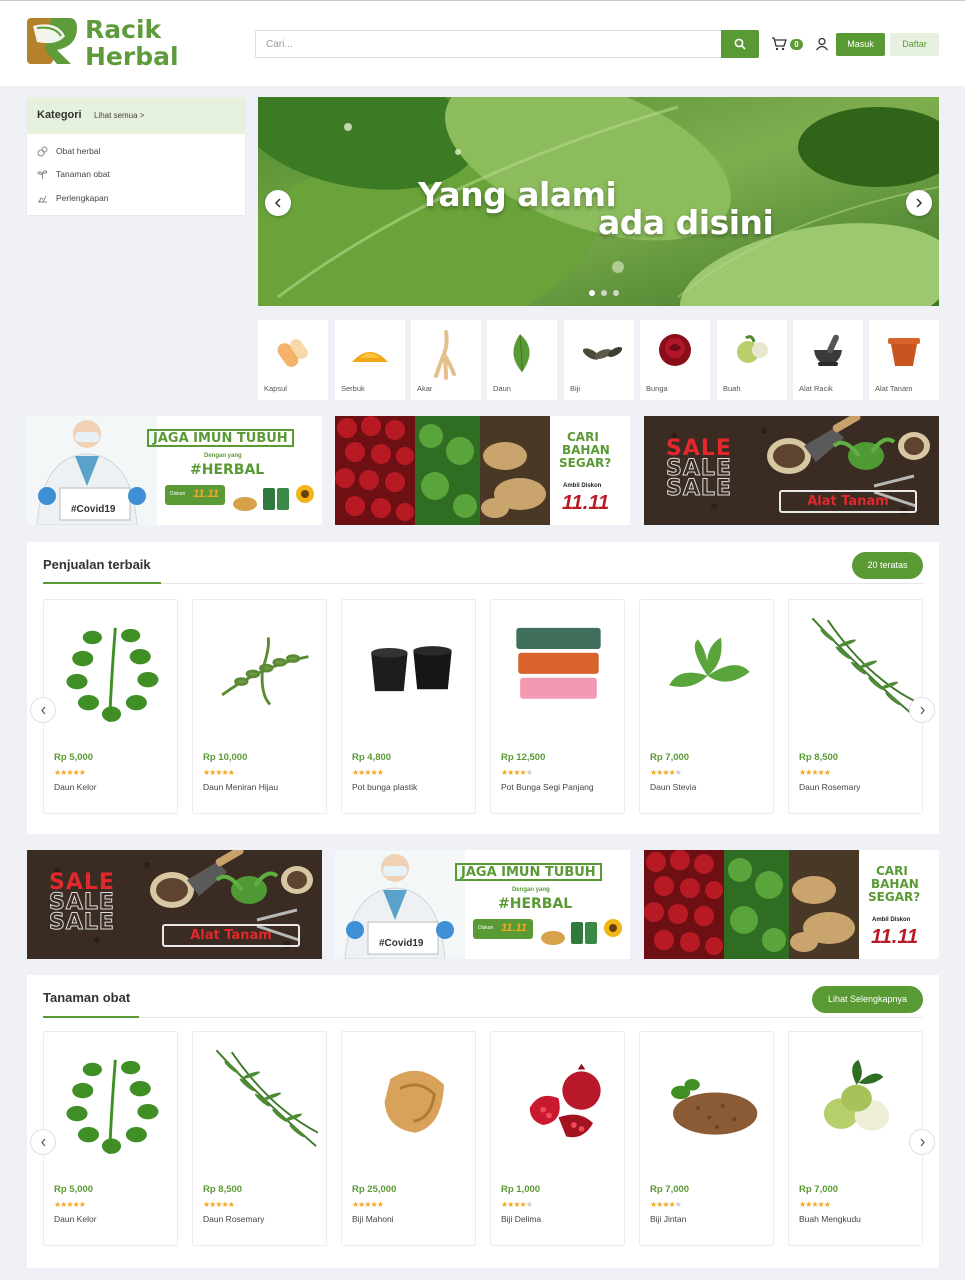 The height and width of the screenshot is (1280, 965). Describe the element at coordinates (353, 388) in the screenshot. I see `tile-label: Serbuk` at that location.